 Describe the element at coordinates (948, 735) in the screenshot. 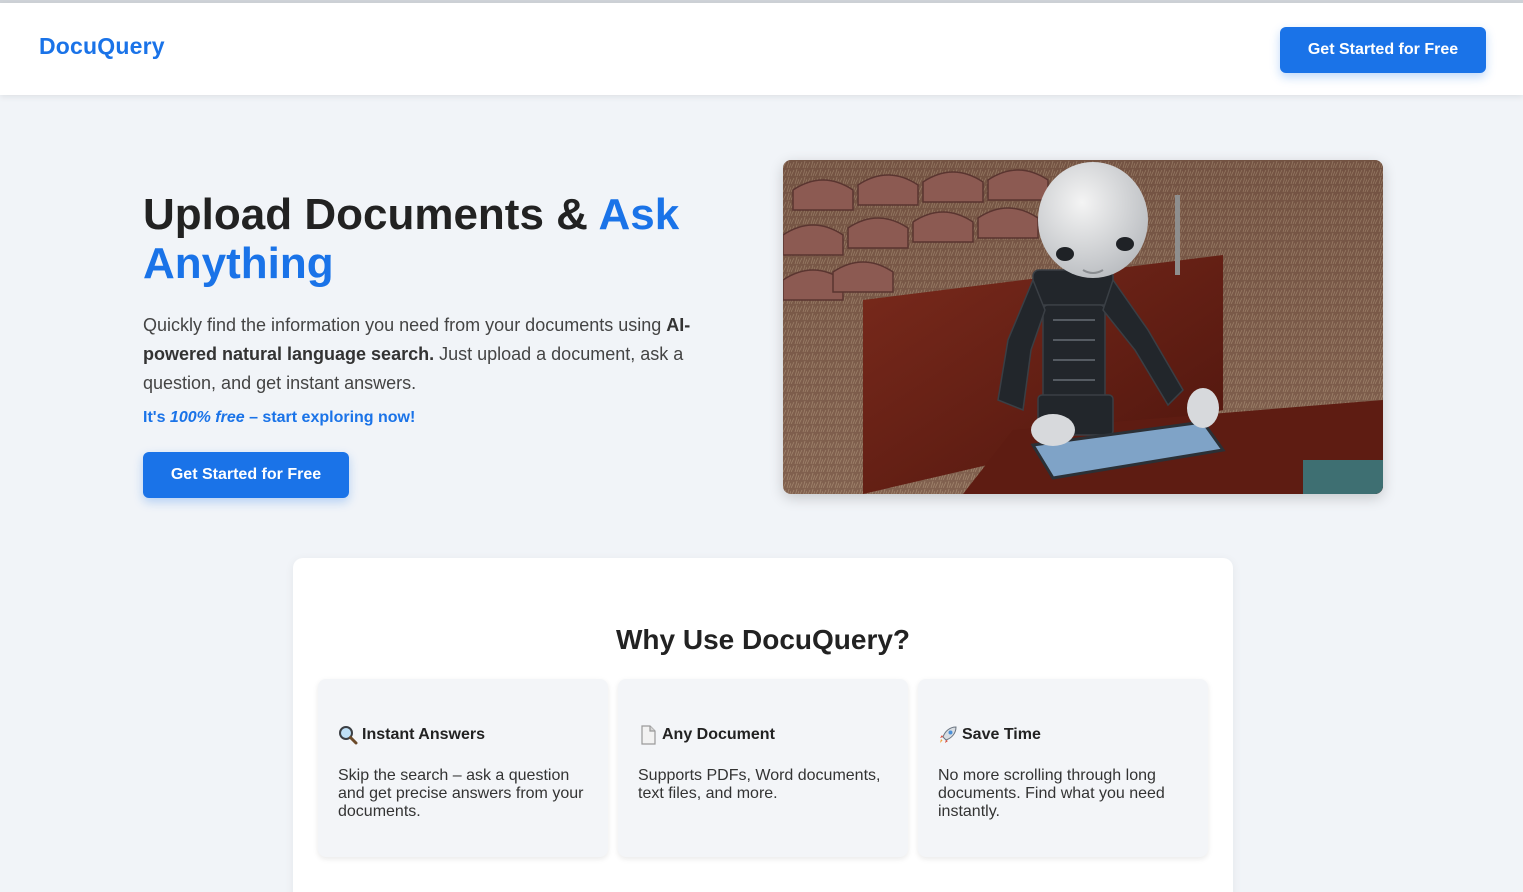

I see `rocket-icon` at that location.